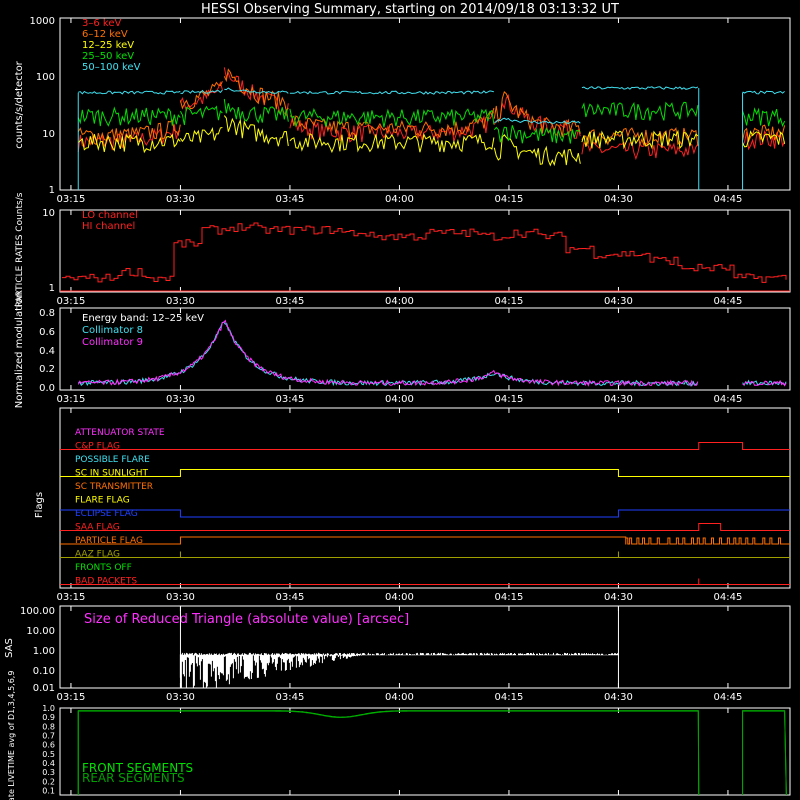  What do you see at coordinates (180, 301) in the screenshot?
I see `particle-xtick-label: 03:30` at bounding box center [180, 301].